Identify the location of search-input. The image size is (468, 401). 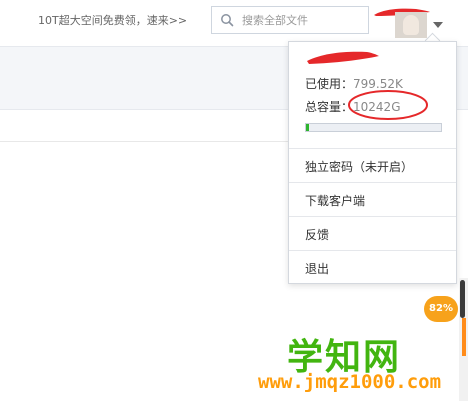
(302, 20).